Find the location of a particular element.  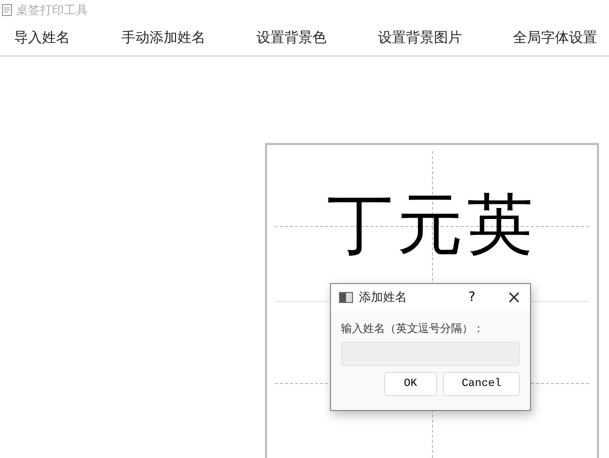

menu-item: 设置背景色 is located at coordinates (291, 37).